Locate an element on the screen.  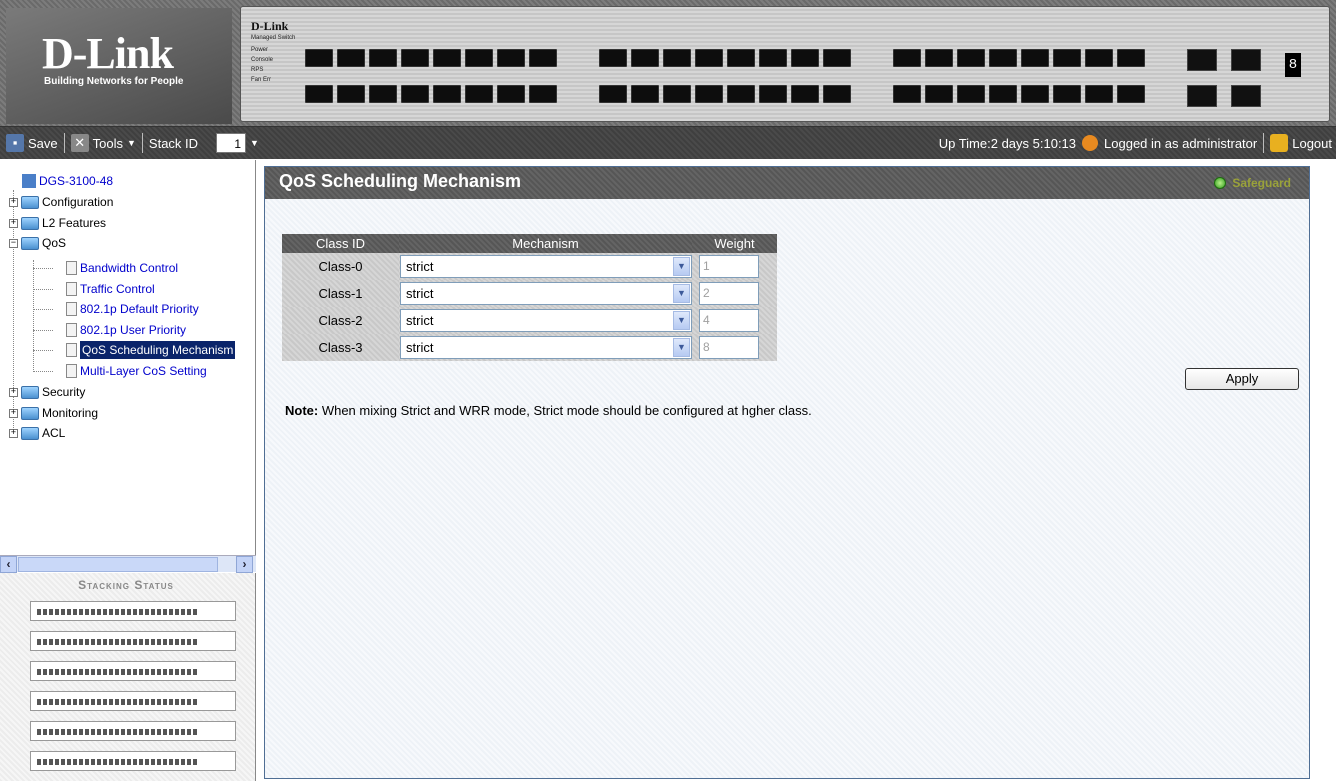
stack-id-select: 1 is located at coordinates (231, 143).